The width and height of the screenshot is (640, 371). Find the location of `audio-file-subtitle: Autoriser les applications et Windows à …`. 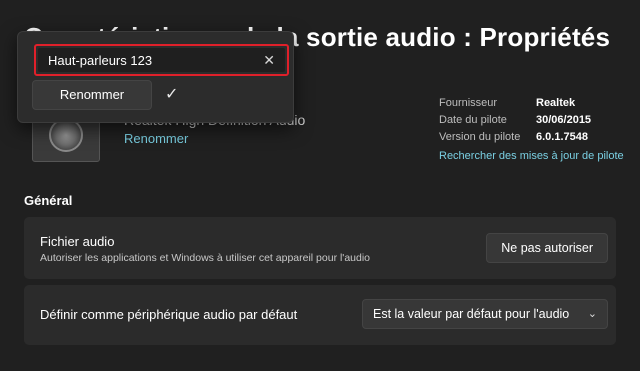

audio-file-subtitle: Autoriser les applications et Windows à … is located at coordinates (205, 258).